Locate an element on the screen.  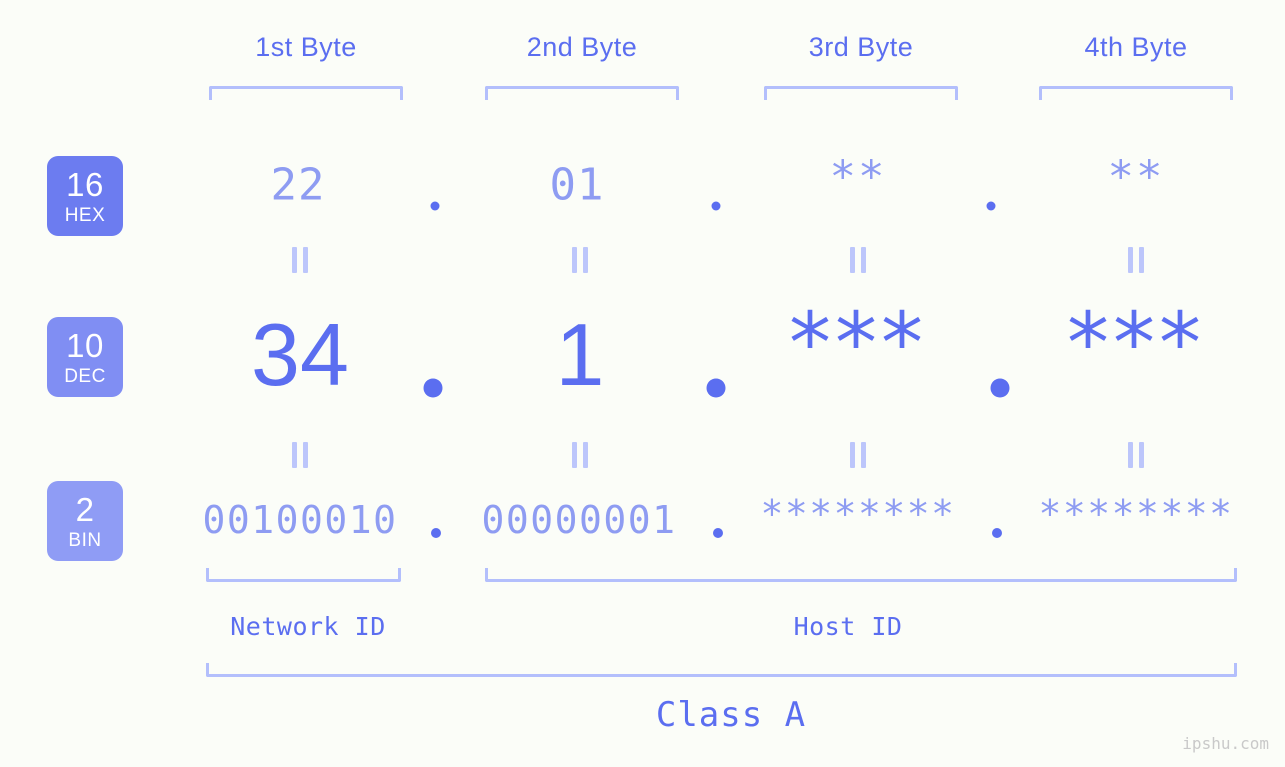
bin-byte-2: 00000001 is located at coordinates (579, 520).